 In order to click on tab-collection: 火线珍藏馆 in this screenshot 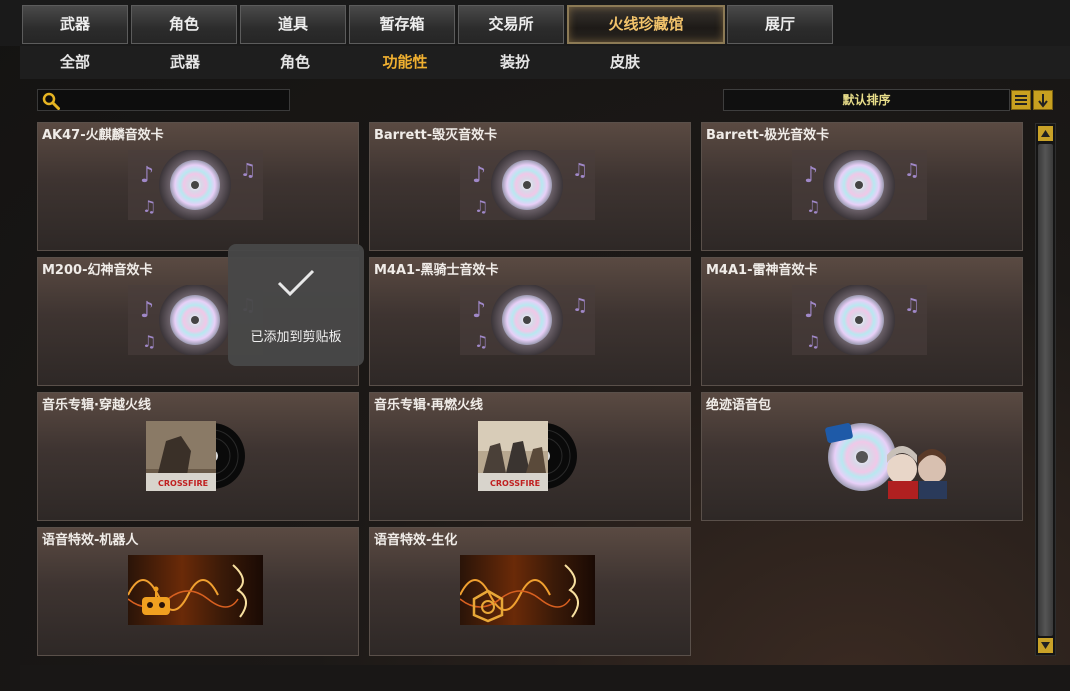, I will do `click(646, 24)`.